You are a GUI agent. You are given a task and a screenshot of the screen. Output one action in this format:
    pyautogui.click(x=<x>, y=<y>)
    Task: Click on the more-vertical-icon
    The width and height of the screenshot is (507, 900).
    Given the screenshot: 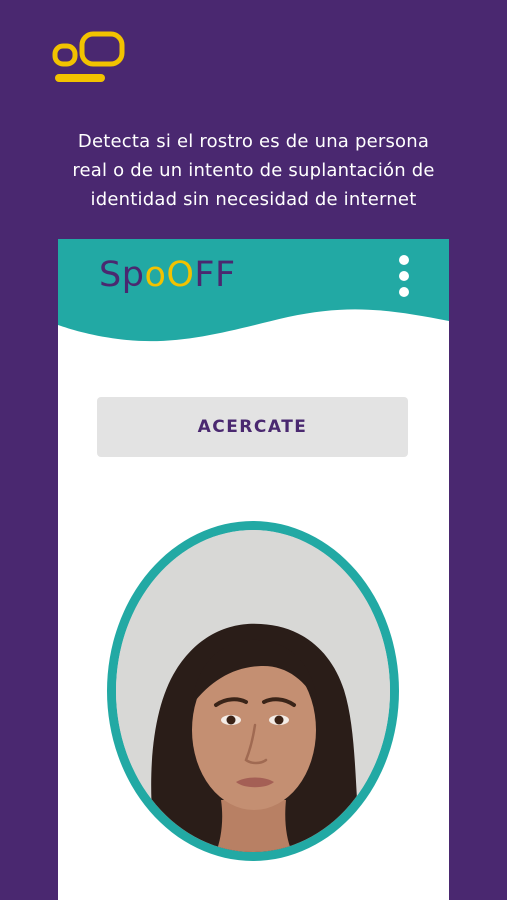 What is the action you would take?
    pyautogui.click(x=404, y=276)
    